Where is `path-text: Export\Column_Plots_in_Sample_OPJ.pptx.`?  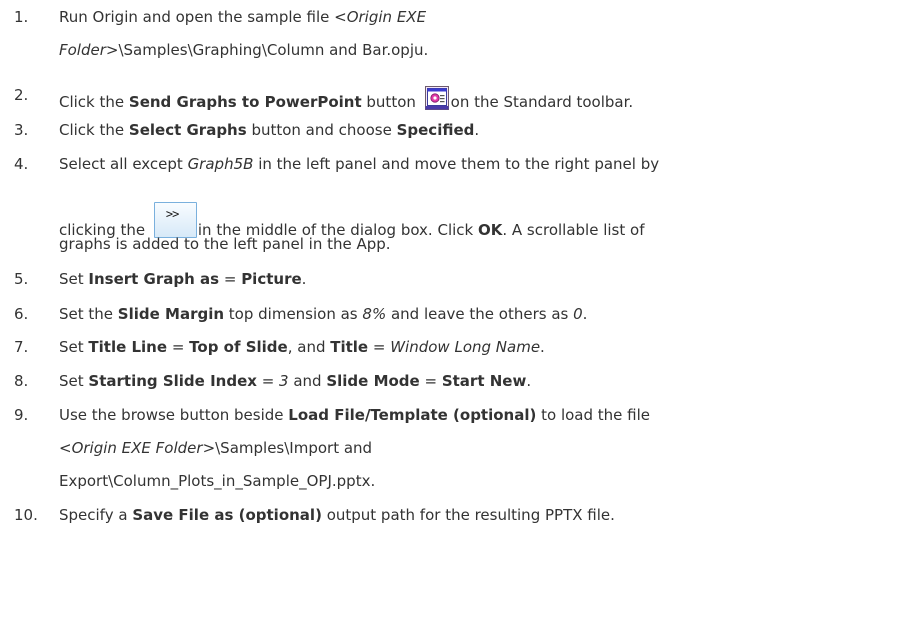 path-text: Export\Column_Plots_in_Sample_OPJ.pptx. is located at coordinates (217, 481).